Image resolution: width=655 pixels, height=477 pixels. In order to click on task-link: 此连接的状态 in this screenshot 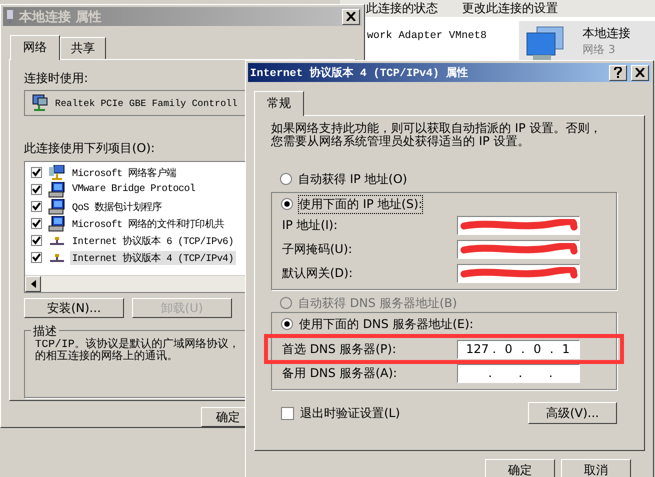, I will do `click(402, 8)`.